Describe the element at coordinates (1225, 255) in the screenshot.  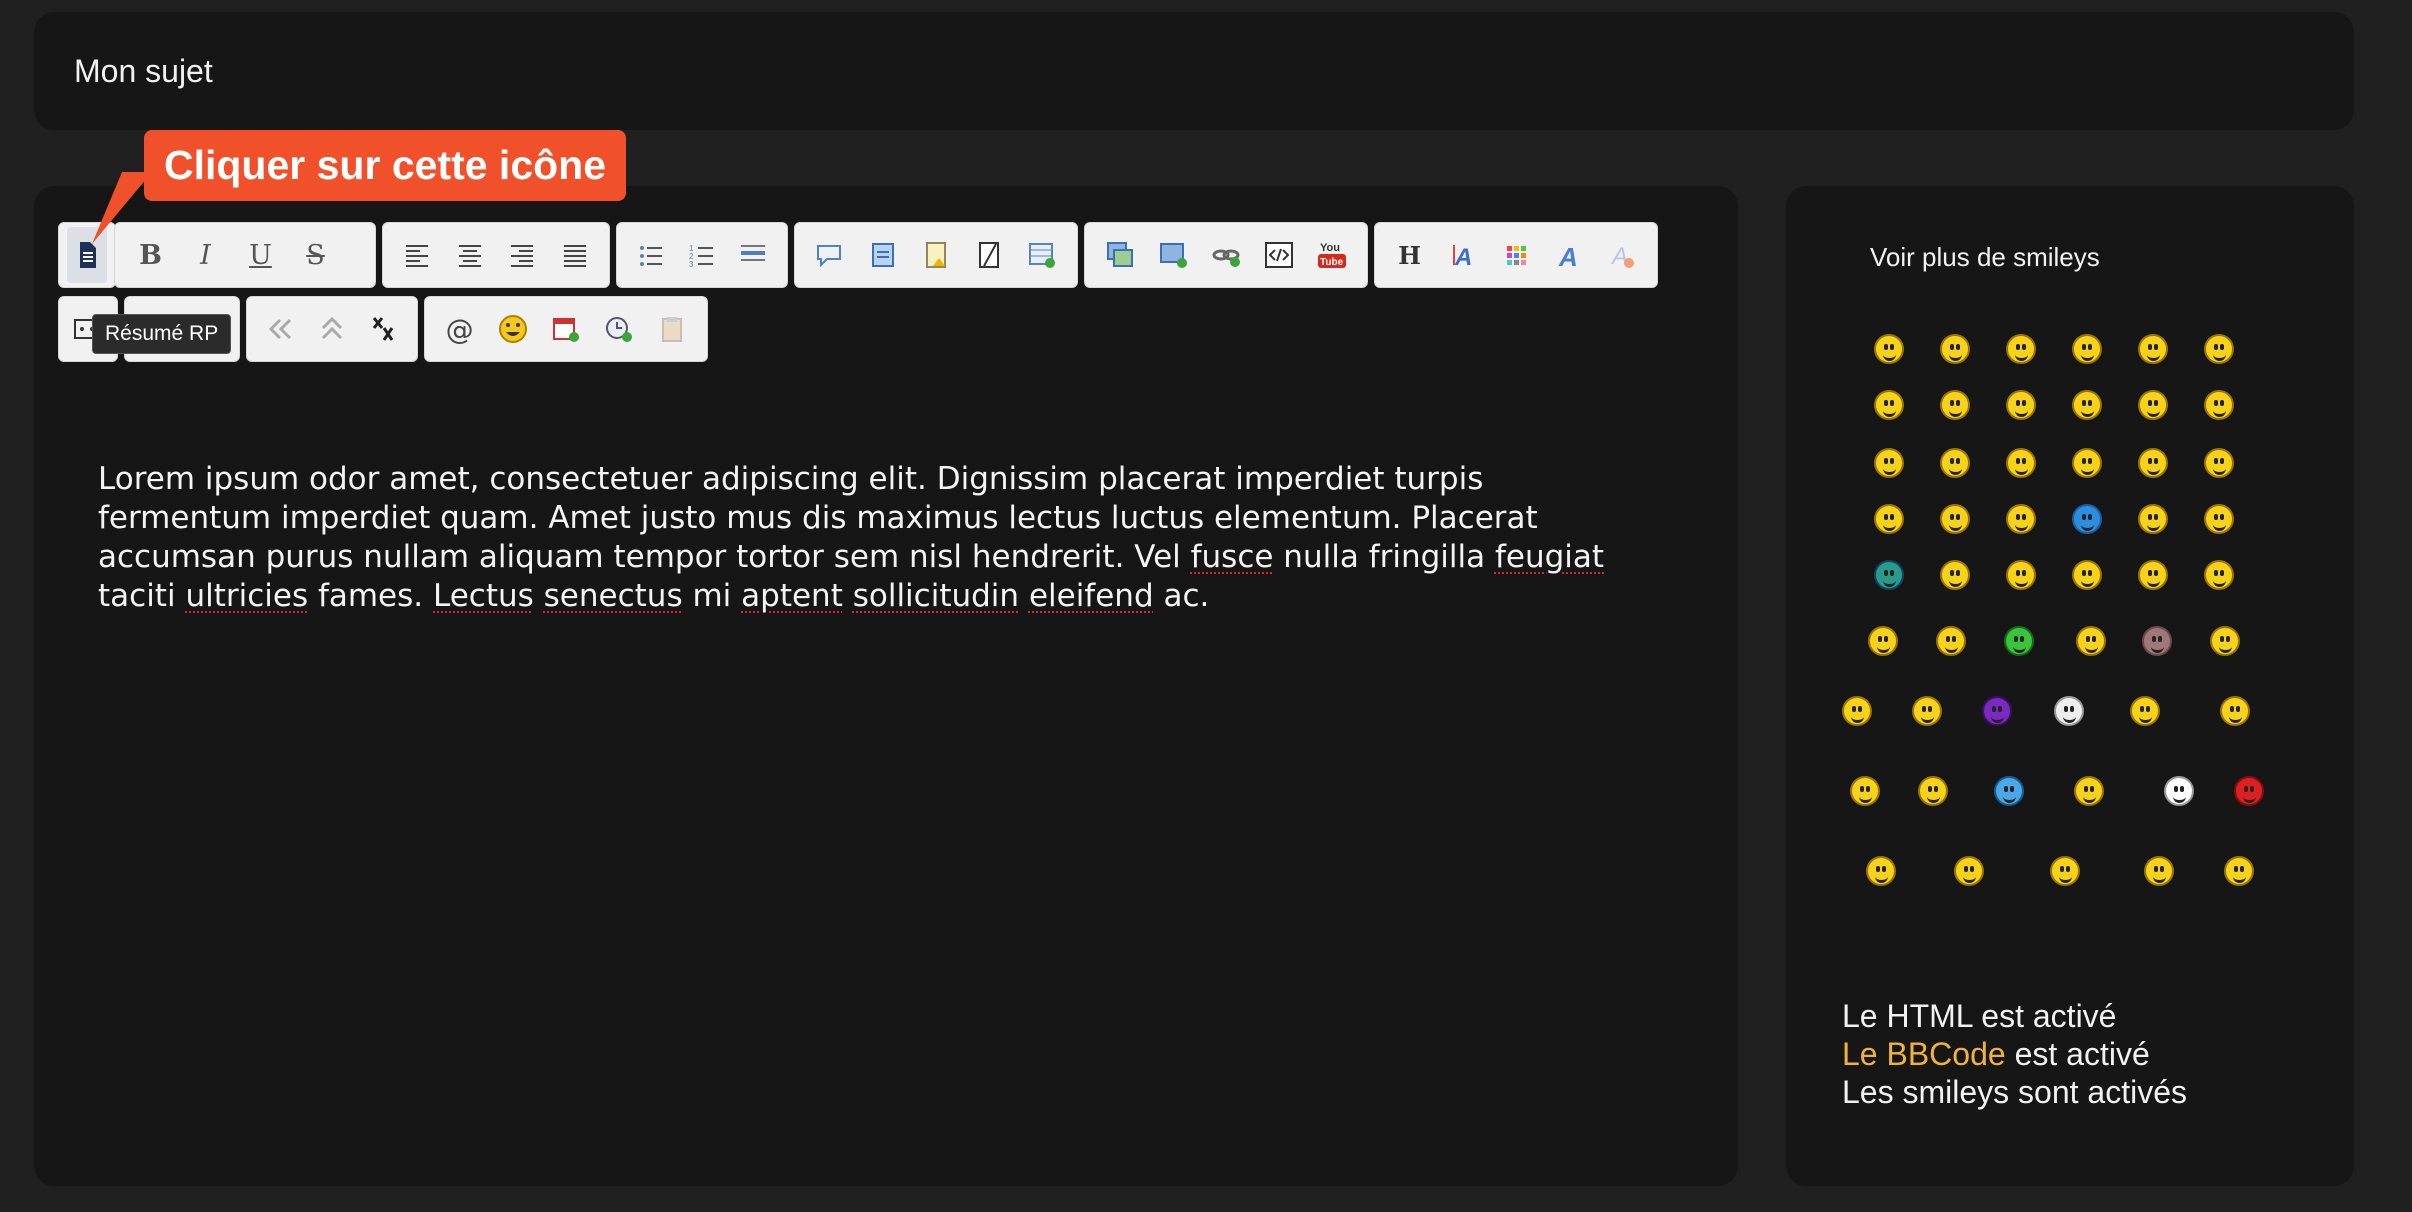
I see `link-button` at that location.